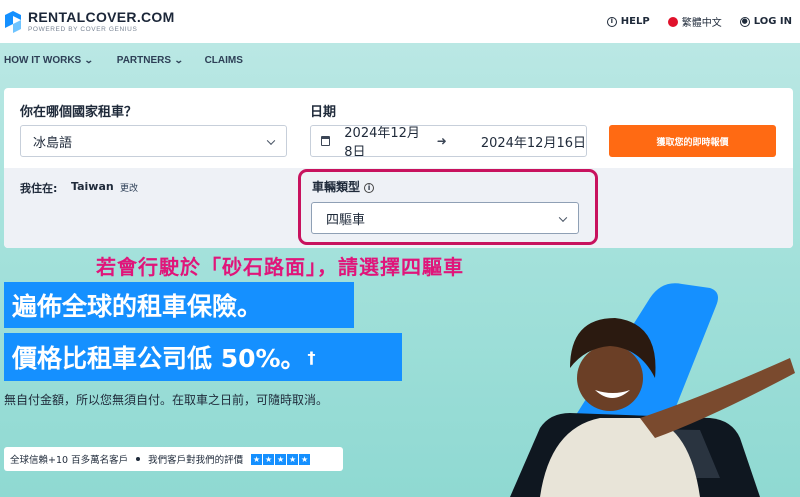 The image size is (800, 497). What do you see at coordinates (400, 60) in the screenshot?
I see `secondary-nav: HOW IT WORKS ⌄ PARTNERS ⌄ CLAIMS` at bounding box center [400, 60].